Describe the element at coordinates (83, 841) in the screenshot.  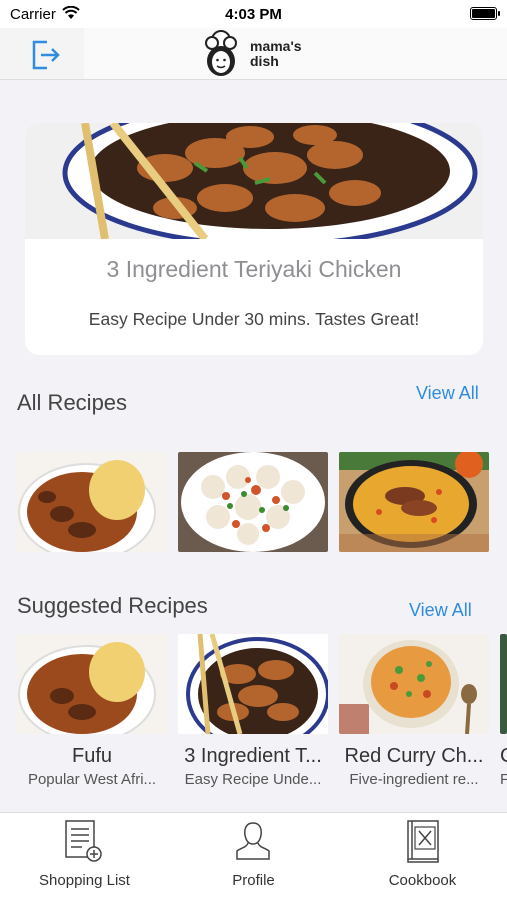
I see `shopping-list-icon` at that location.